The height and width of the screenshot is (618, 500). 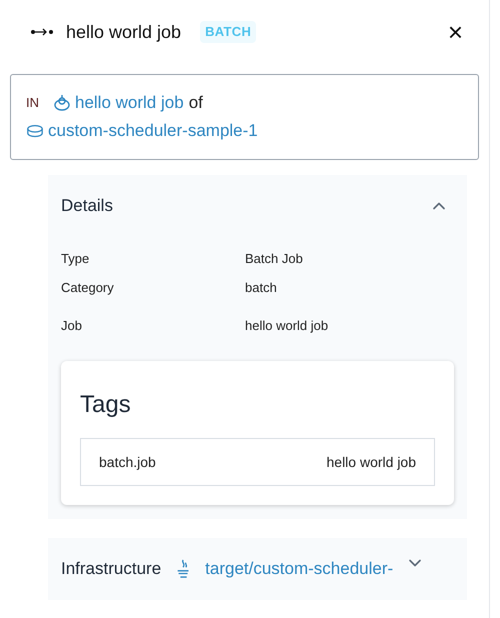 I want to click on detail-value: hello world job, so click(x=287, y=325).